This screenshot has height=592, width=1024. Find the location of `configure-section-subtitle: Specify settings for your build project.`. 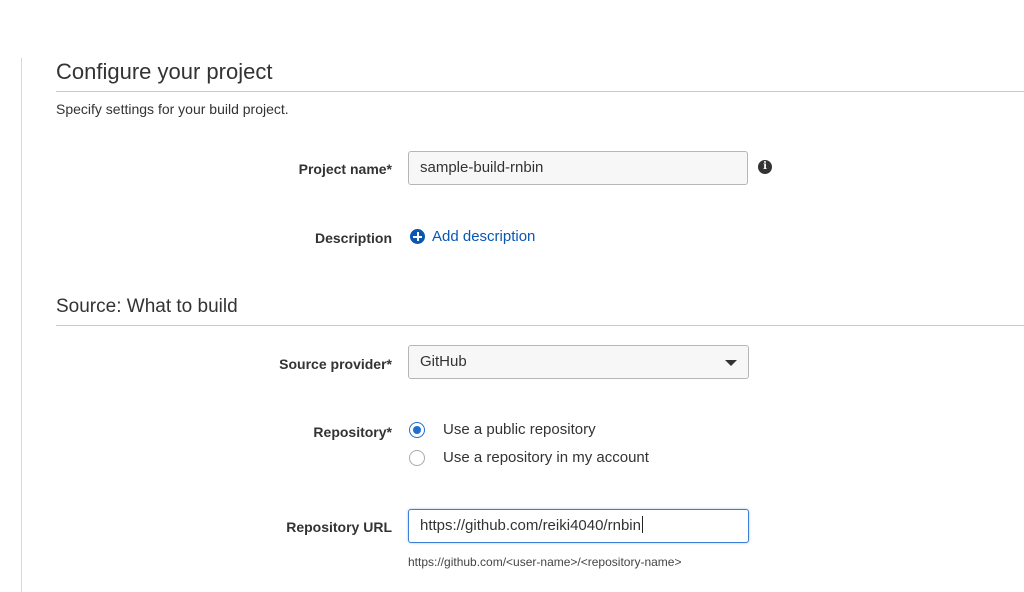

configure-section-subtitle: Specify settings for your build project. is located at coordinates (172, 109).